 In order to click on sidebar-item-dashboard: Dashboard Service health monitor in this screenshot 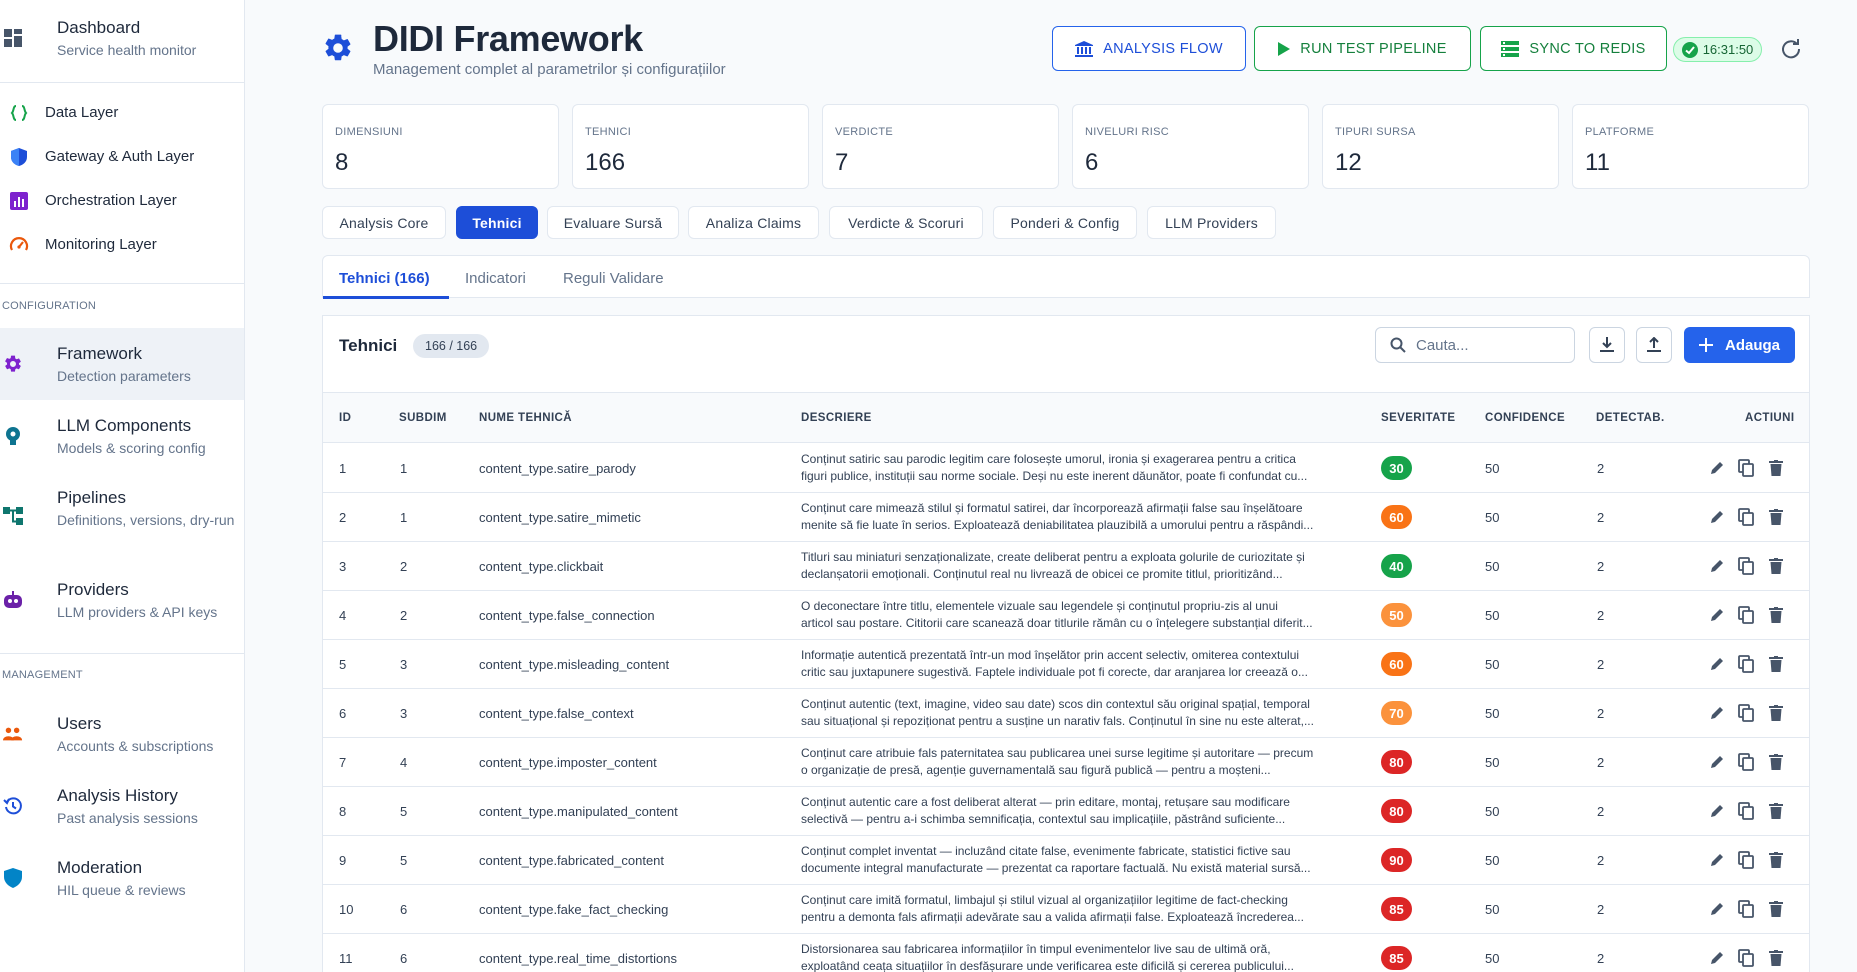, I will do `click(122, 41)`.